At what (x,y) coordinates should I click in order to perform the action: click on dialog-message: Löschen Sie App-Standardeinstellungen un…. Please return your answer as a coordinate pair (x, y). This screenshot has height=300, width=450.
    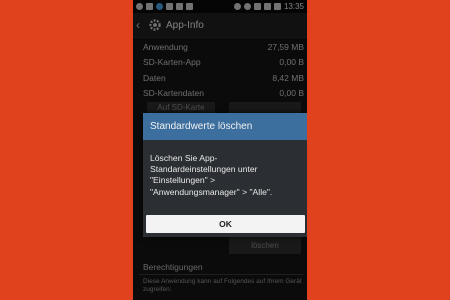
    Looking at the image, I should click on (211, 175).